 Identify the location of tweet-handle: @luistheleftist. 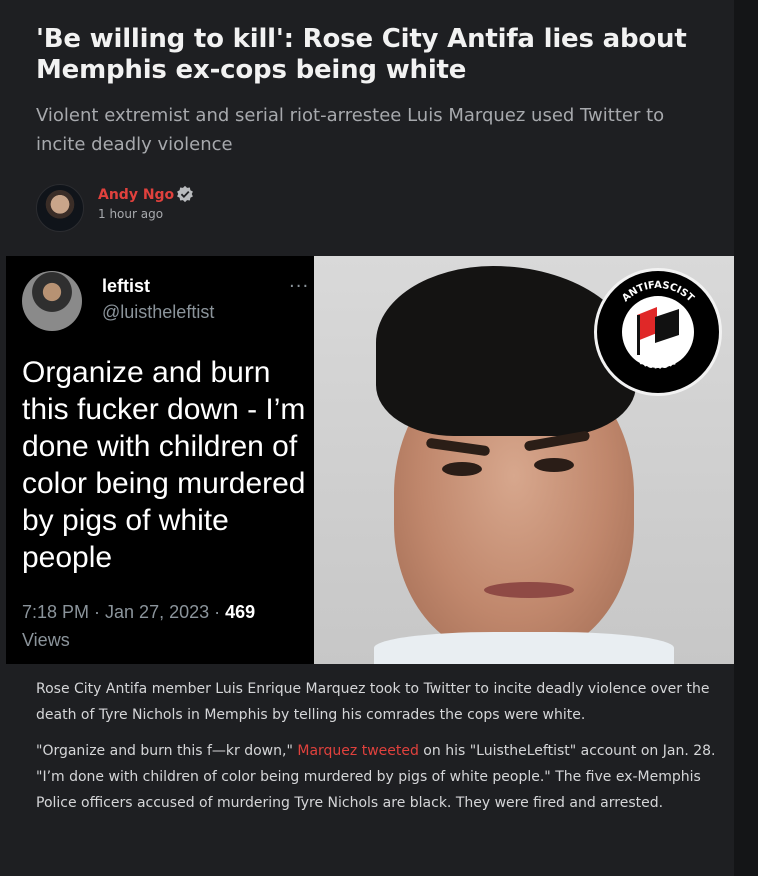
(158, 312).